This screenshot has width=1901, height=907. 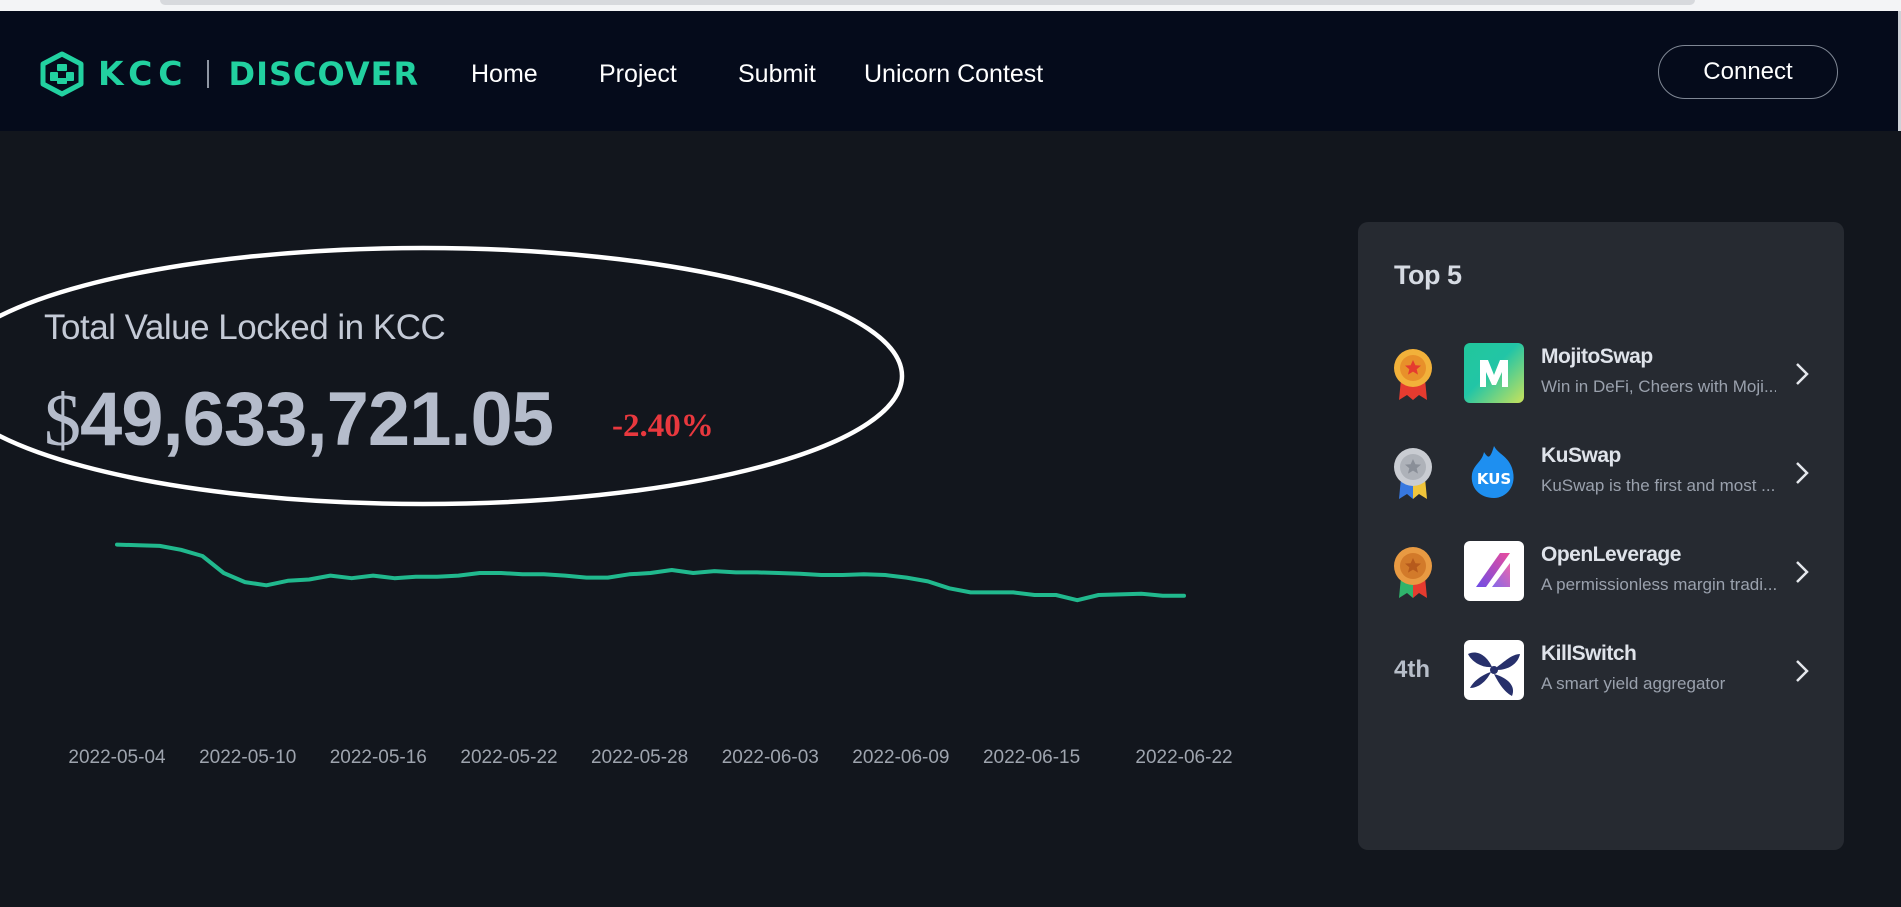 I want to click on tvl-amount: 49,633,721.05, so click(x=317, y=419).